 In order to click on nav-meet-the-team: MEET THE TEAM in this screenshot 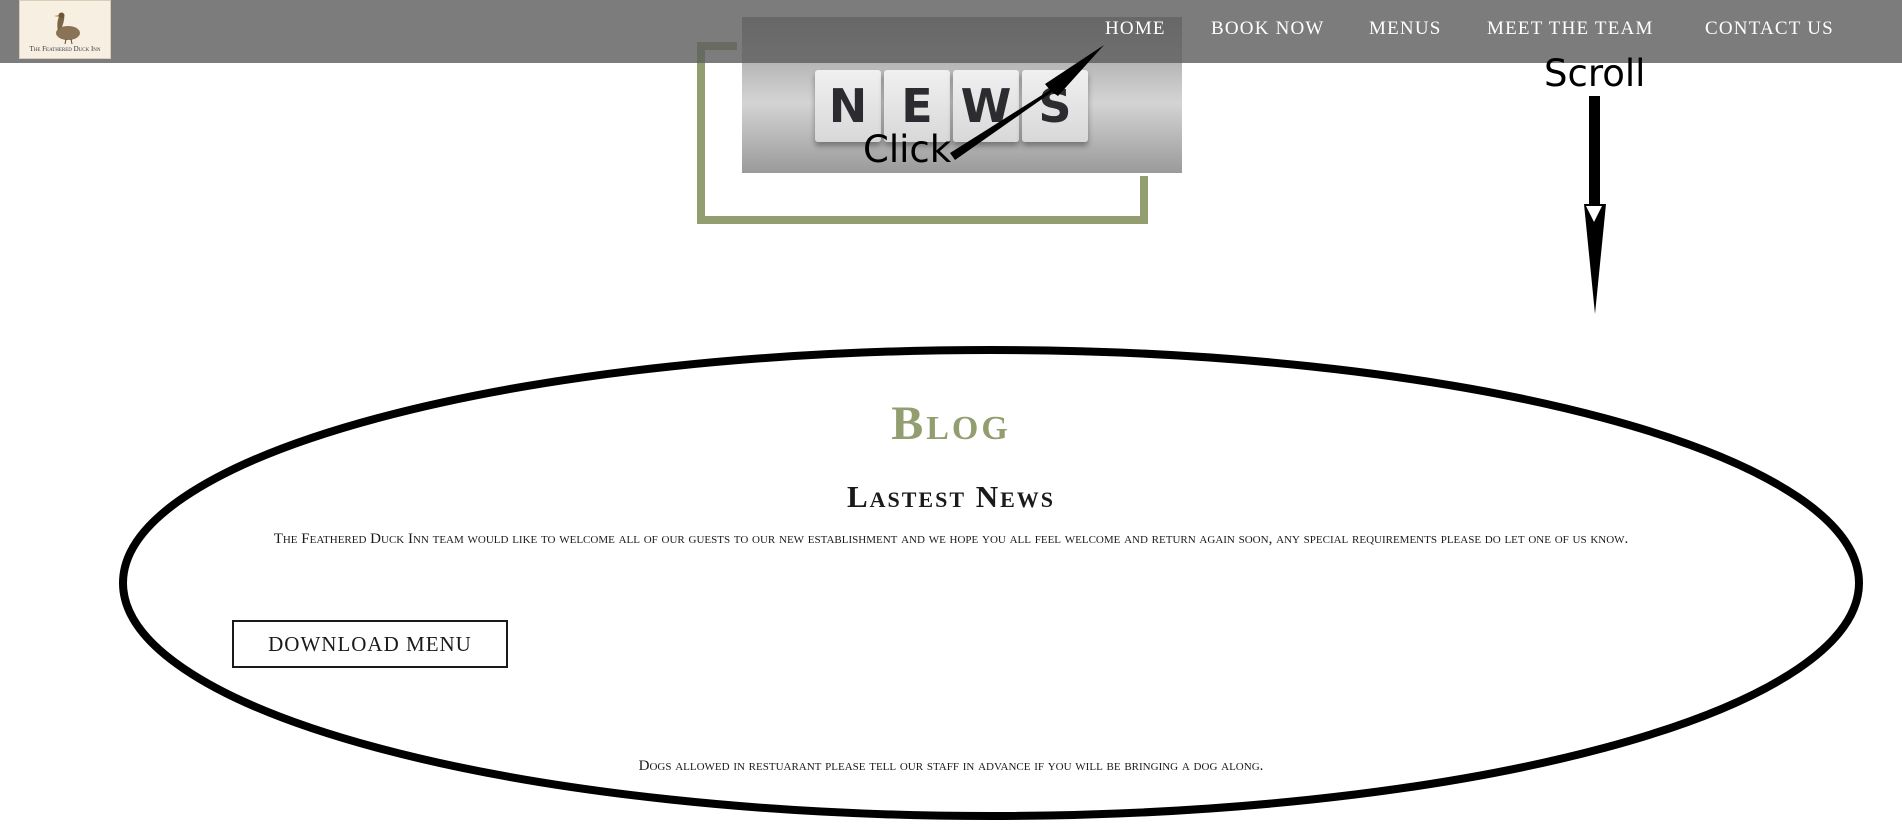, I will do `click(1570, 29)`.